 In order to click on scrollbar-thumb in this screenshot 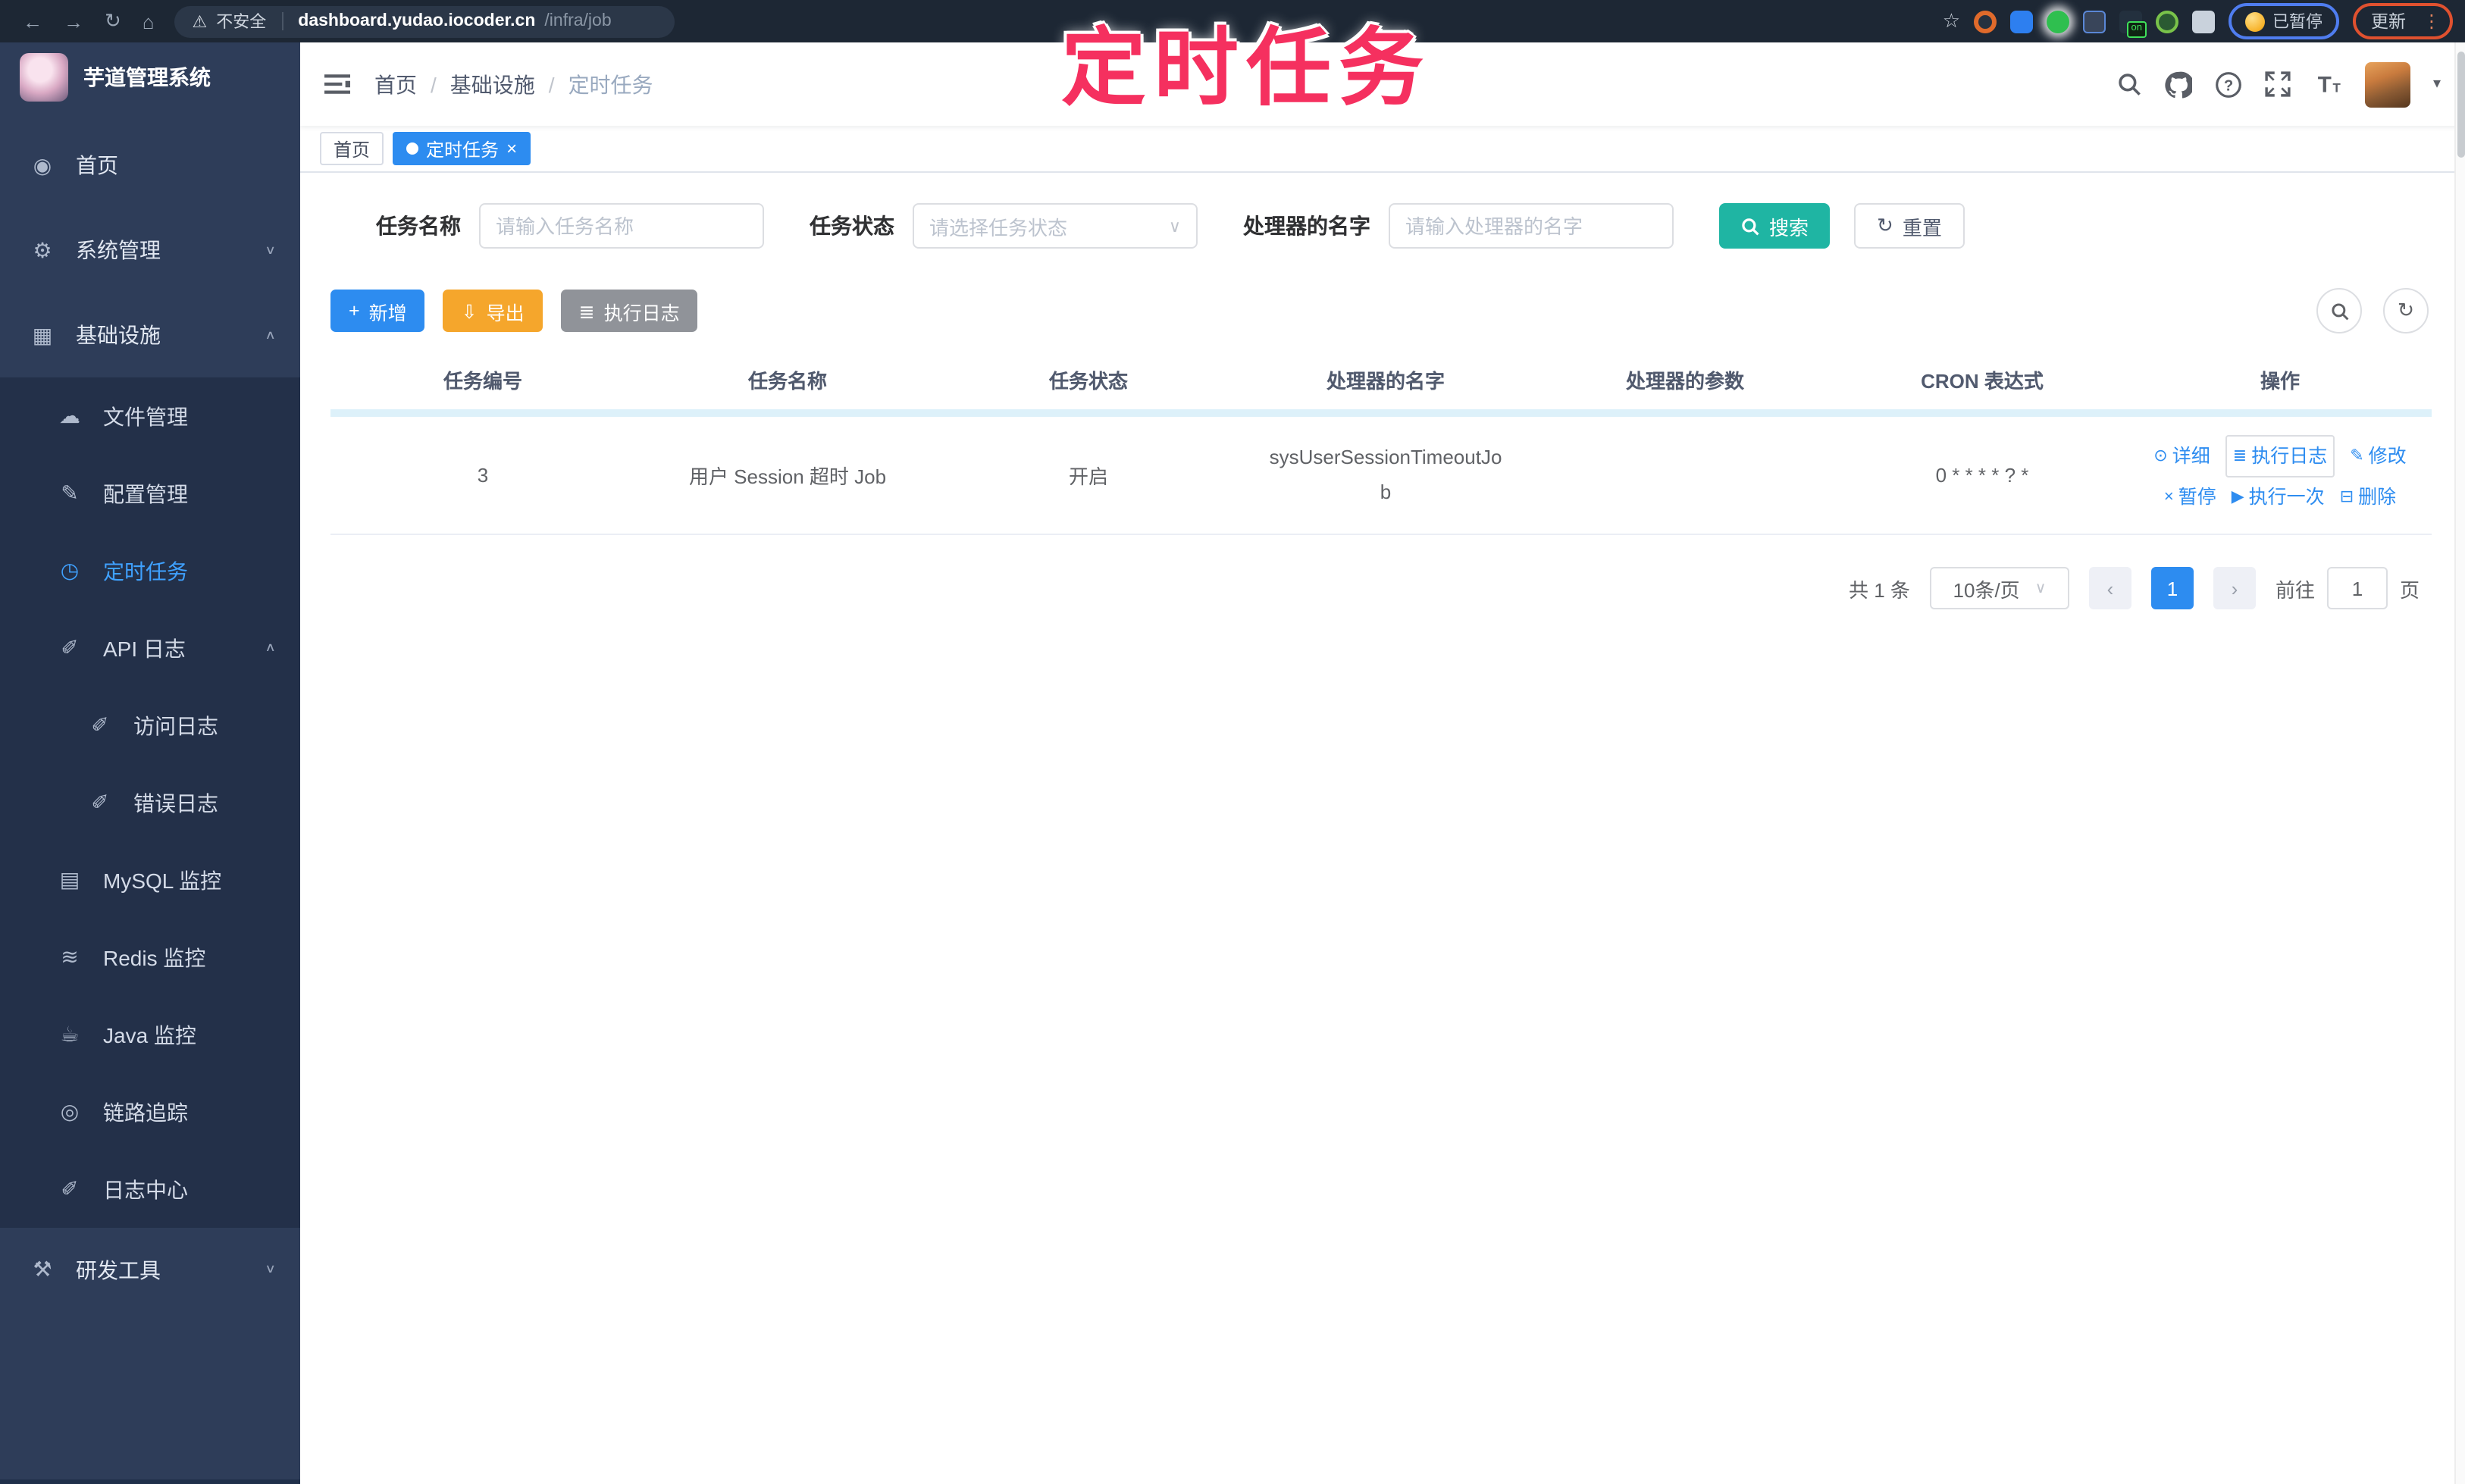, I will do `click(2460, 105)`.